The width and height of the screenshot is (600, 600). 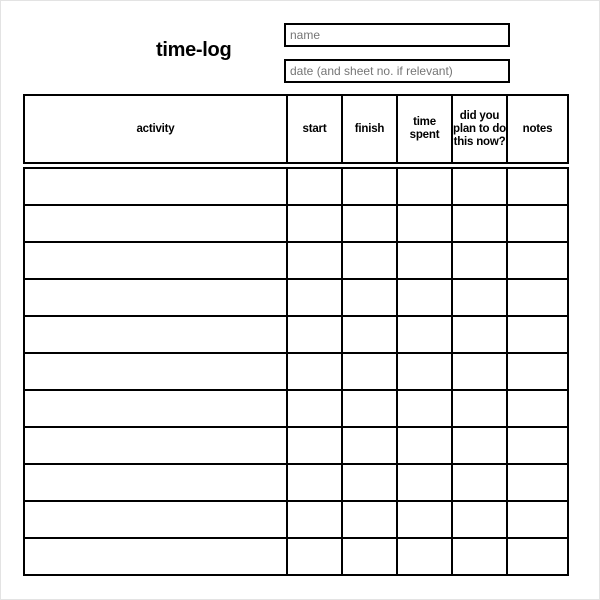 I want to click on column-header-finish: finish, so click(x=369, y=129).